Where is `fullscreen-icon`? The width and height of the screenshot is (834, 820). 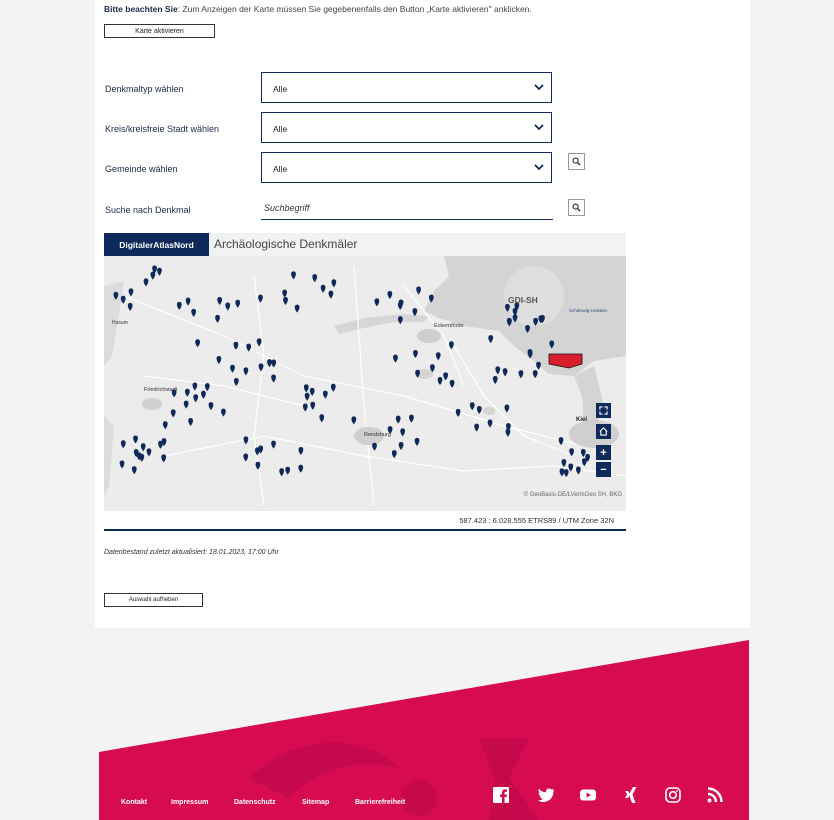
fullscreen-icon is located at coordinates (603, 410).